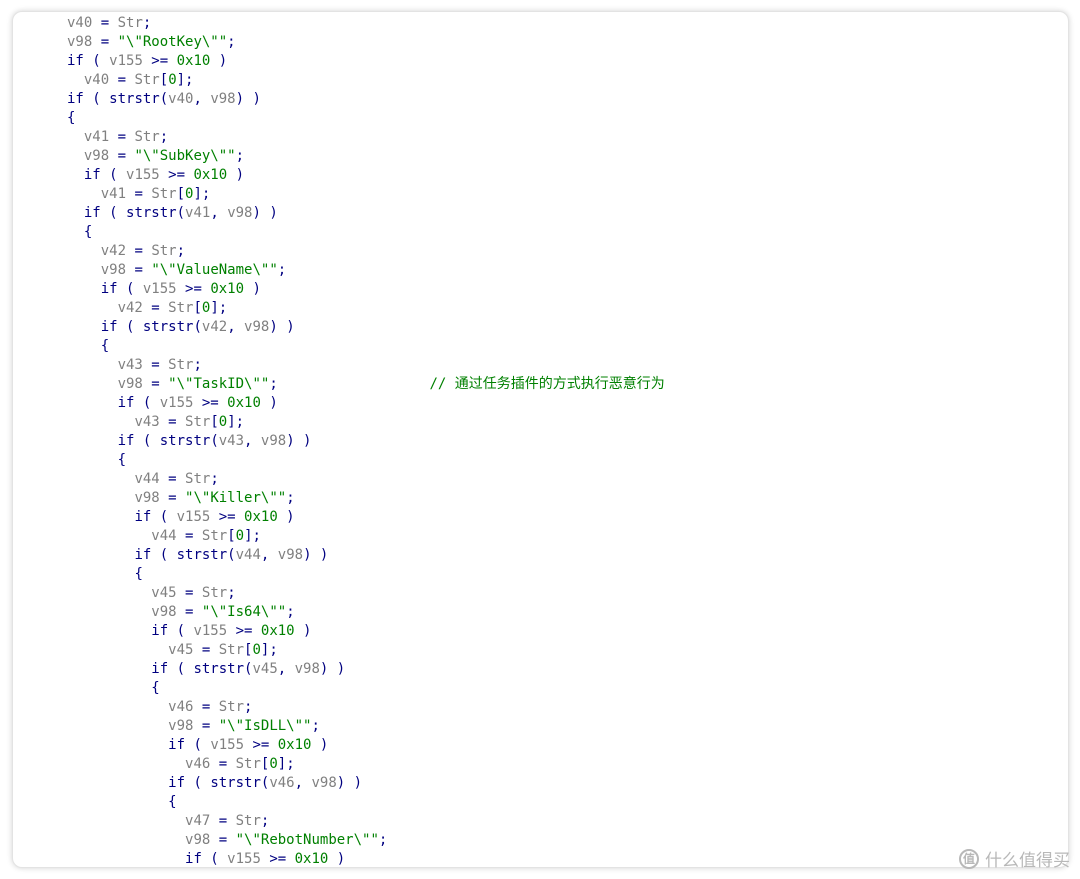 The width and height of the screenshot is (1080, 879). What do you see at coordinates (1027, 861) in the screenshot?
I see `watermark-text: 什么值得买` at bounding box center [1027, 861].